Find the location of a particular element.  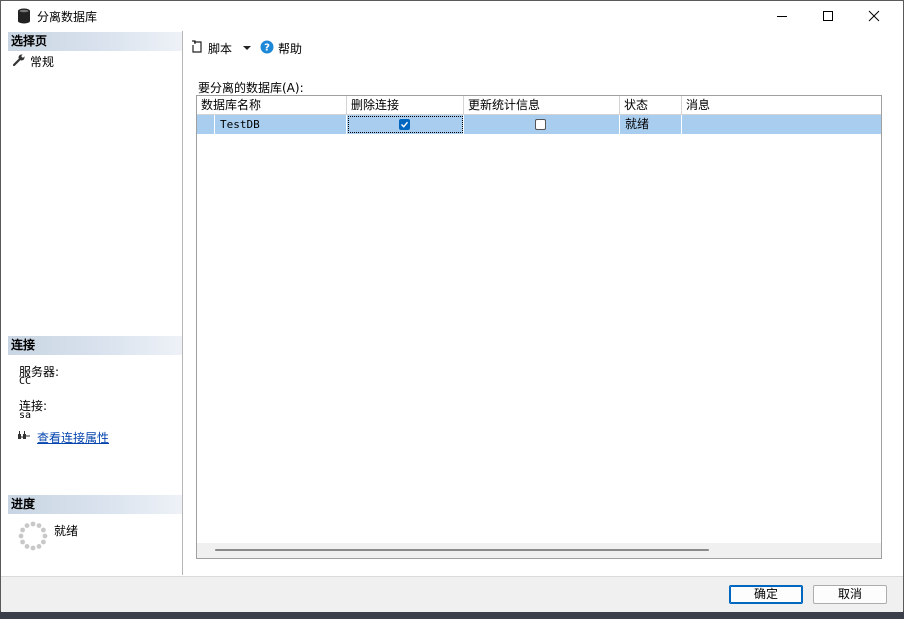

title-bar: 分离数据库 is located at coordinates (452, 16).